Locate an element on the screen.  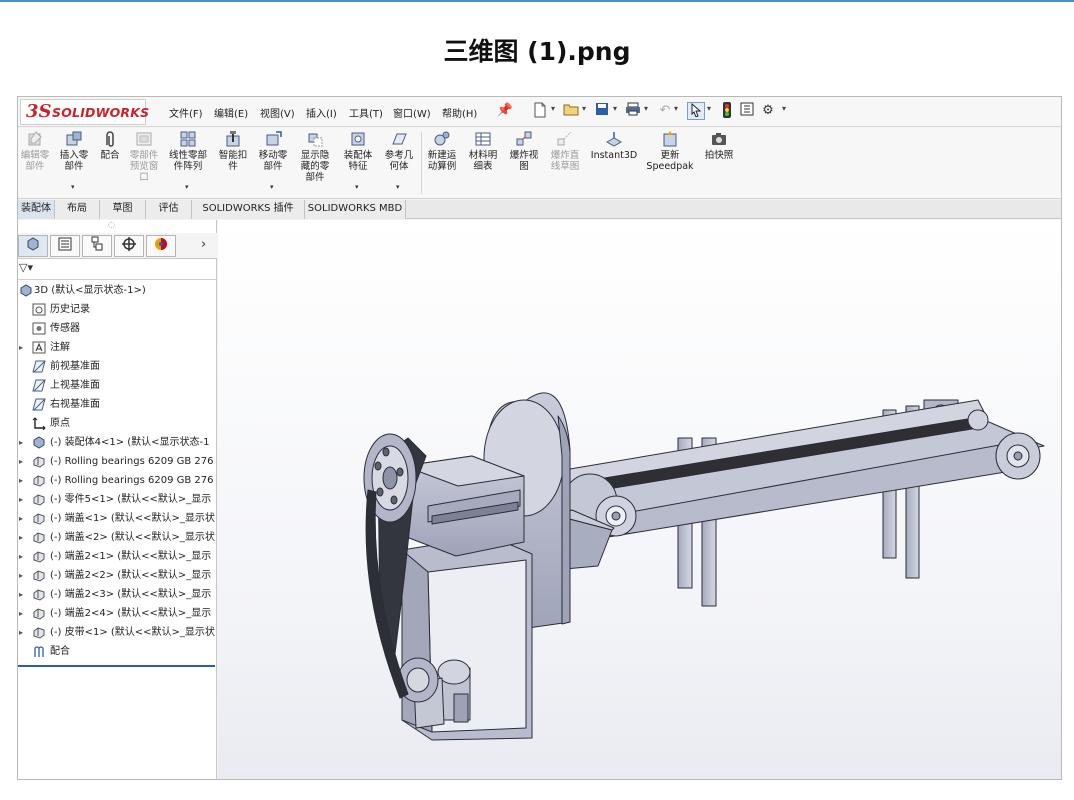
tree-item: ▸ (-) 零件5<1> (默认<<默认>_显示 is located at coordinates (117, 499).